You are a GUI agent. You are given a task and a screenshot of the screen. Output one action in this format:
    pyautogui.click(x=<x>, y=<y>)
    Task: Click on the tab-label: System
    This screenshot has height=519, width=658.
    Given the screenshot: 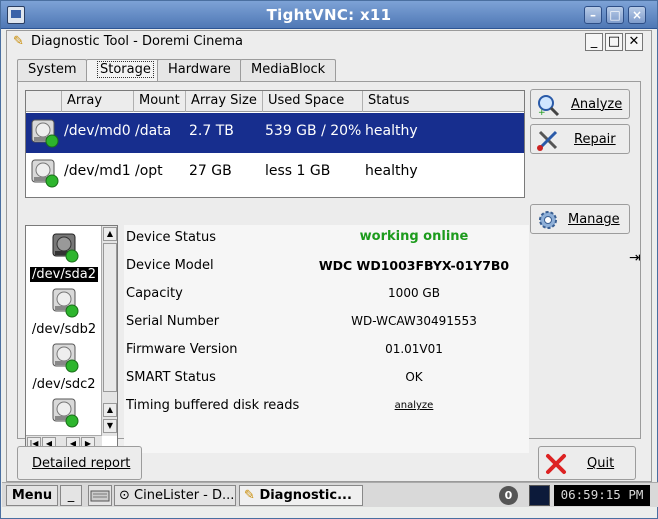 What is the action you would take?
    pyautogui.click(x=52, y=69)
    